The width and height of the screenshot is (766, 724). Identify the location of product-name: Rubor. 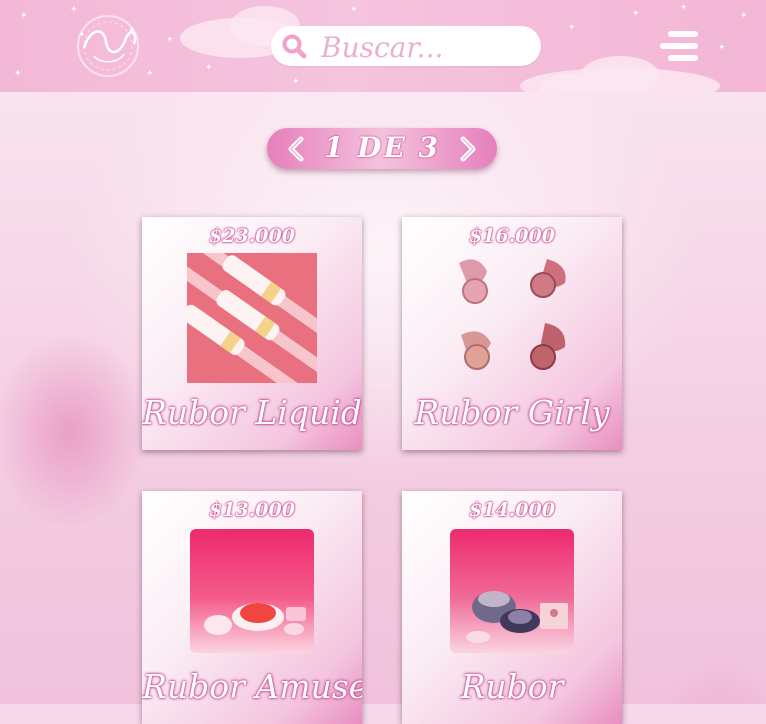
(512, 686).